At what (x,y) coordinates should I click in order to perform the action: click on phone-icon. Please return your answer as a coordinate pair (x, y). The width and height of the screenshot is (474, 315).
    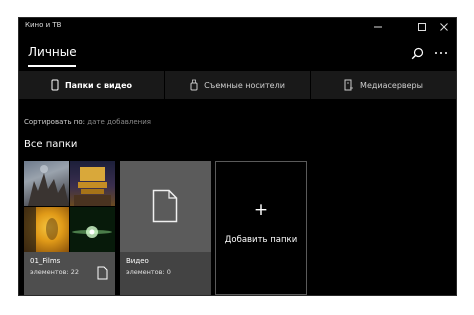
    Looking at the image, I should click on (55, 85).